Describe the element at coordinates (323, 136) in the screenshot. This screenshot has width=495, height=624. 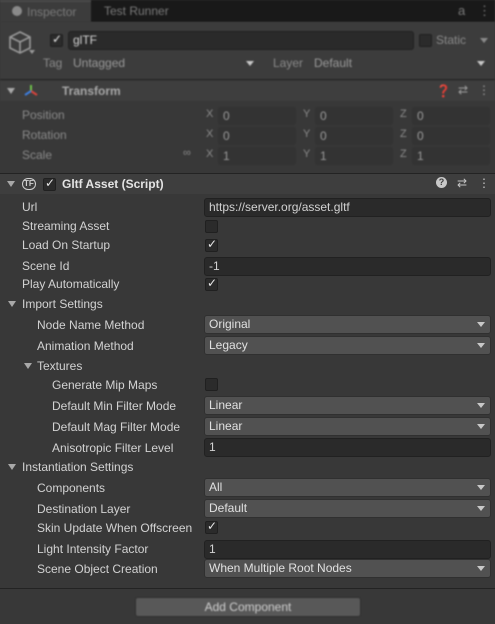
I see `rotation-y-value: 0` at that location.